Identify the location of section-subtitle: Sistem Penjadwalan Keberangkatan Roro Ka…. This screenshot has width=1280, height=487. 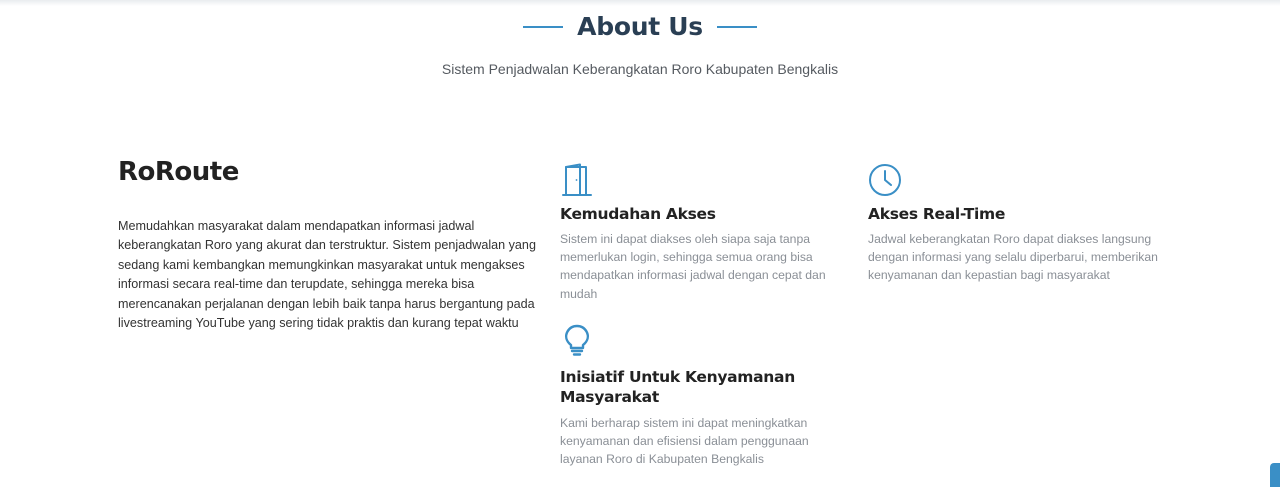
(640, 69).